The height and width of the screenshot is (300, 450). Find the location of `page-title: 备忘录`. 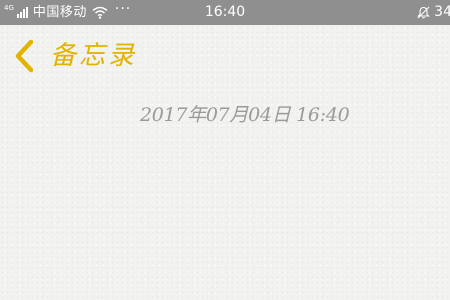

page-title: 备忘录 is located at coordinates (94, 56).